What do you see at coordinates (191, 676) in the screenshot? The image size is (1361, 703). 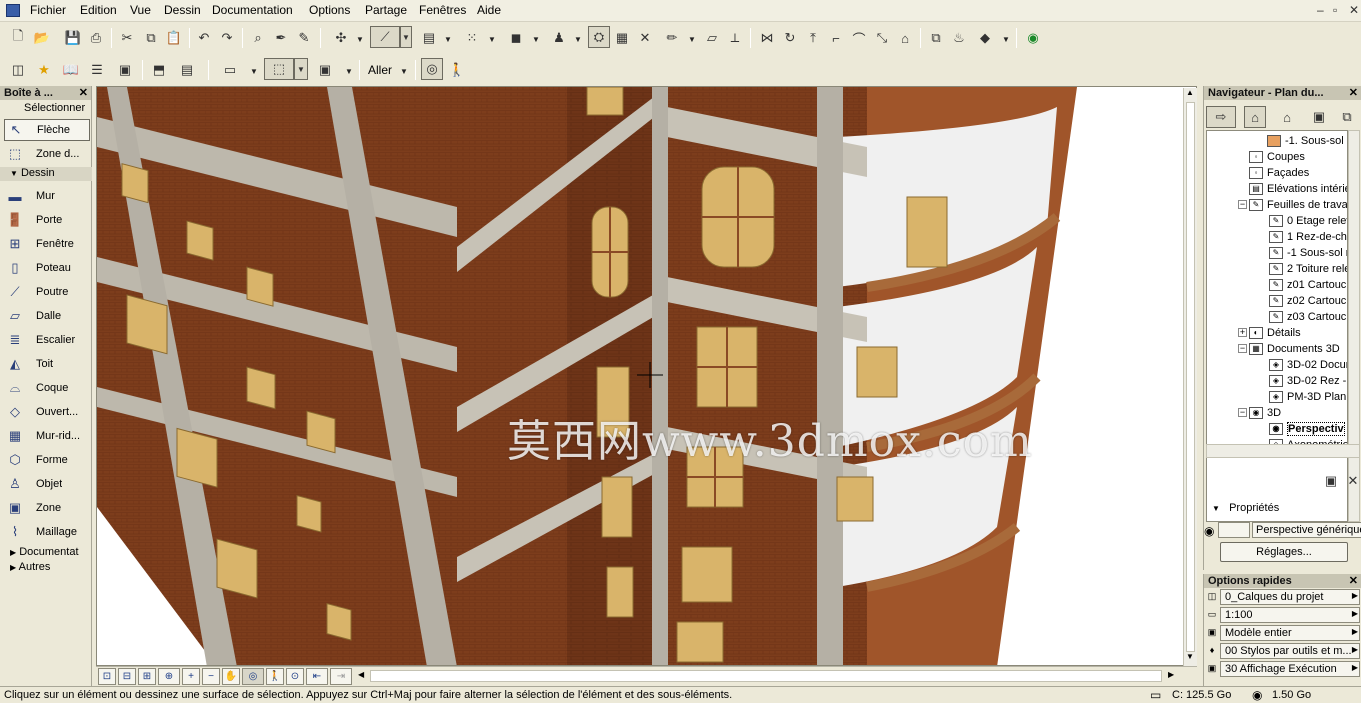 I see `zoom-in-icon: +` at bounding box center [191, 676].